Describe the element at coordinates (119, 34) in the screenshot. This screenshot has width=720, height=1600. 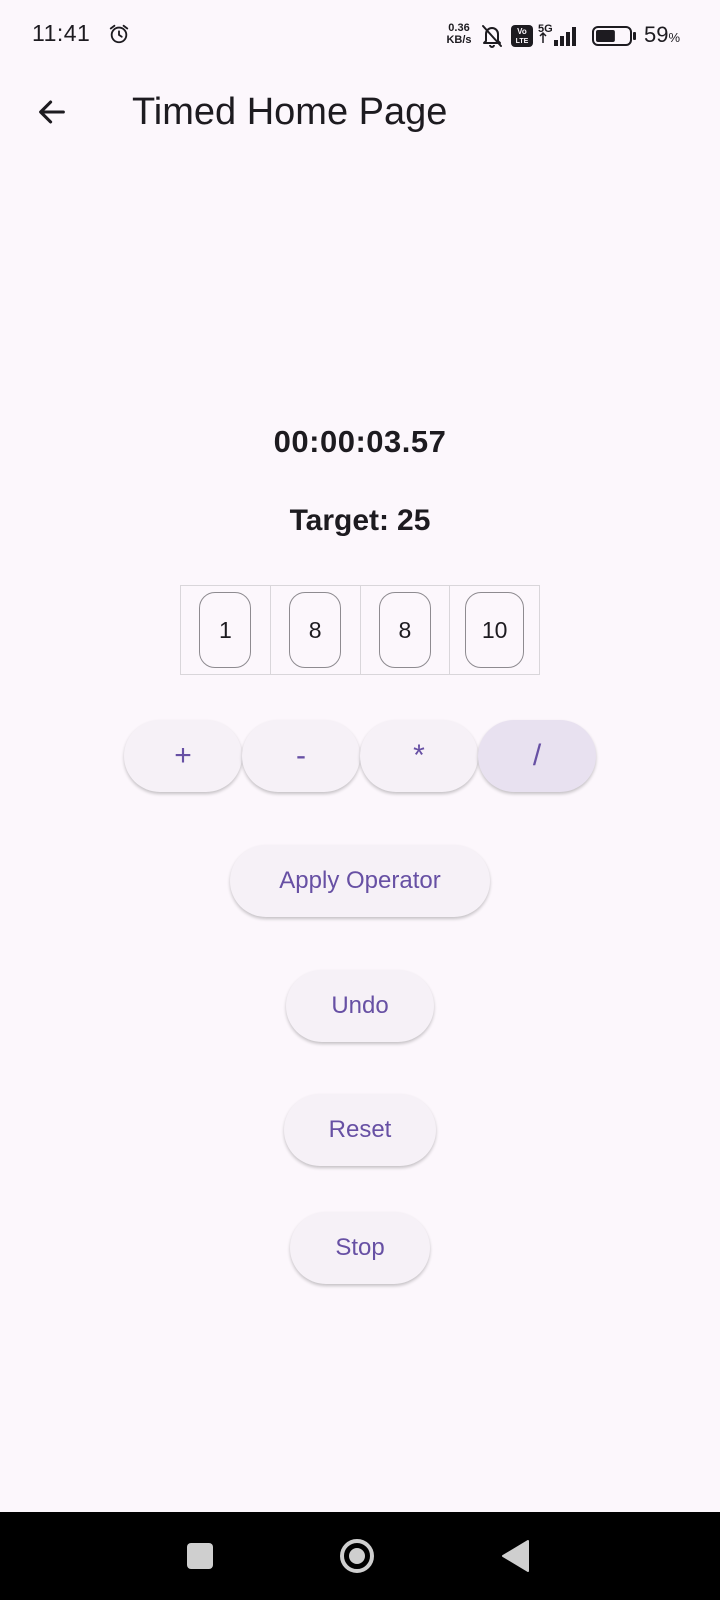
I see `alarm-icon` at that location.